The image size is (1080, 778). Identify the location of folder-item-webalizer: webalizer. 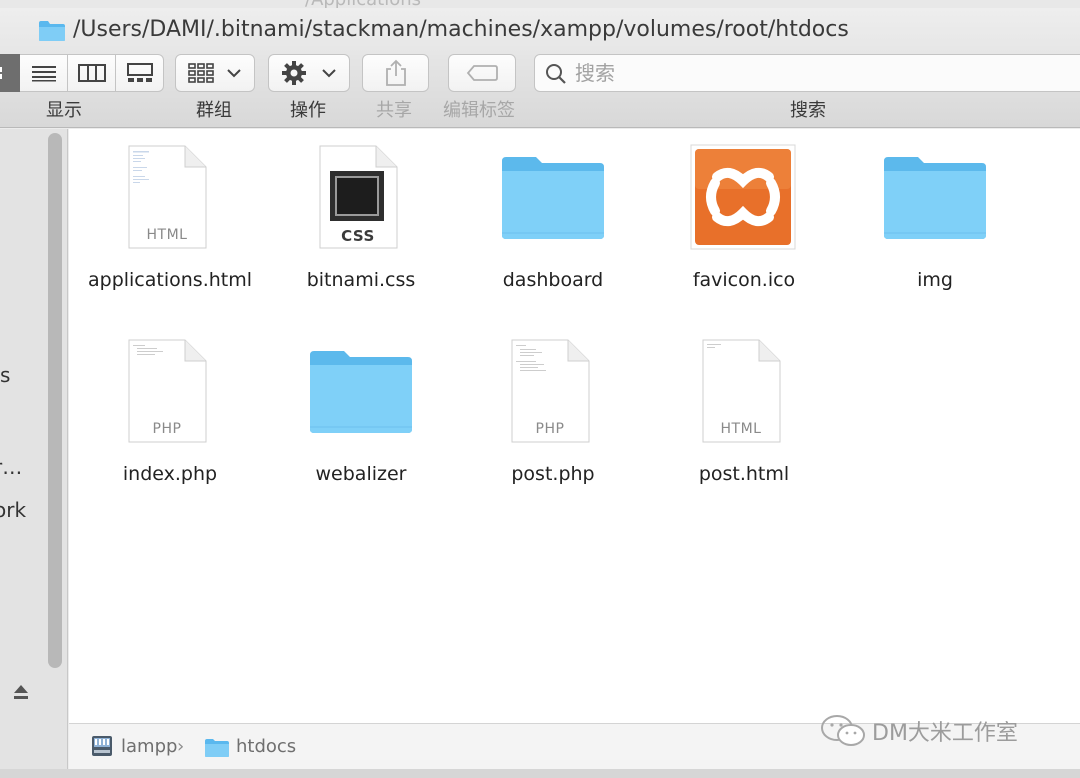
(361, 411).